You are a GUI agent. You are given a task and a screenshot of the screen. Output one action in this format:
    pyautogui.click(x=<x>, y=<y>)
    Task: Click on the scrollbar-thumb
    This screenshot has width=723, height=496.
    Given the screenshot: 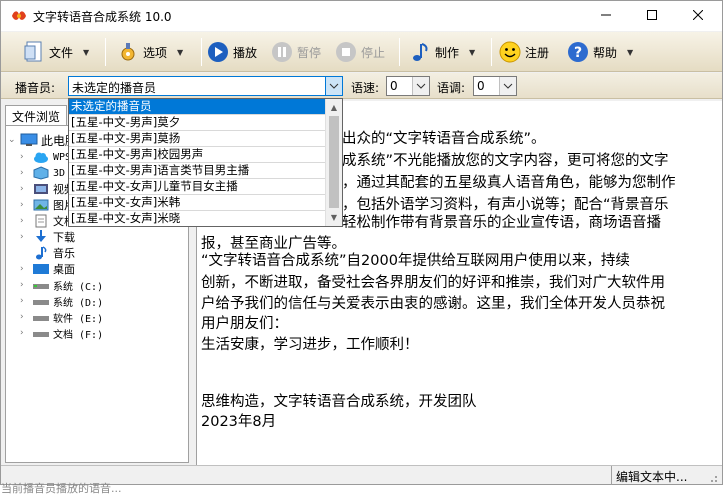 What is the action you would take?
    pyautogui.click(x=334, y=162)
    